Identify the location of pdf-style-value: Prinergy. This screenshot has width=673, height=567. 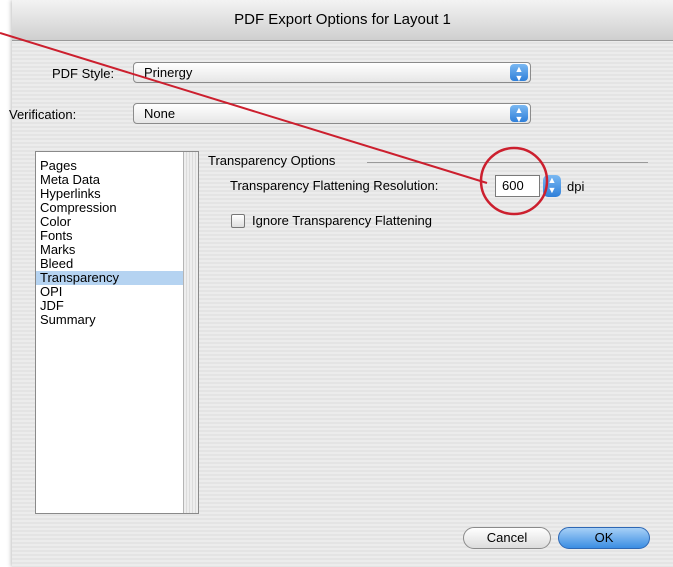
(168, 72).